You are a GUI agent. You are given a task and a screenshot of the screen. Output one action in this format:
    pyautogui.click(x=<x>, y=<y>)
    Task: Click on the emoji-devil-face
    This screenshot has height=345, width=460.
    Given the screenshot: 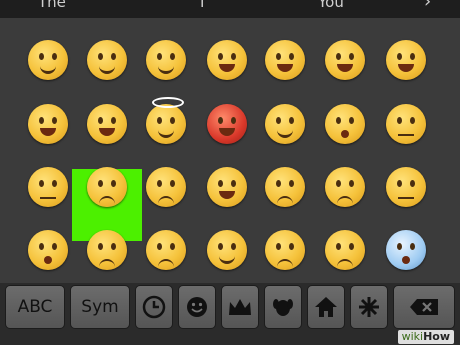 What is the action you would take?
    pyautogui.click(x=227, y=124)
    